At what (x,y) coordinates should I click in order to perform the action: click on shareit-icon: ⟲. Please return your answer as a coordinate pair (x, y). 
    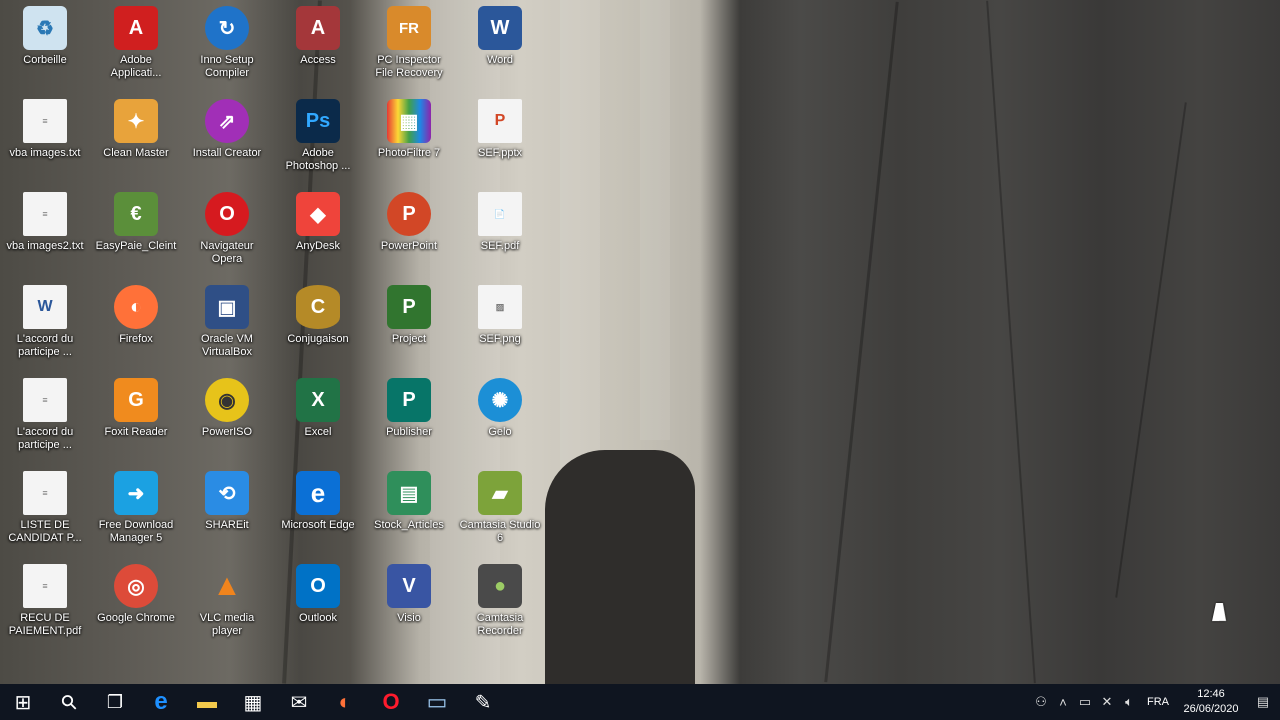
    Looking at the image, I should click on (227, 493).